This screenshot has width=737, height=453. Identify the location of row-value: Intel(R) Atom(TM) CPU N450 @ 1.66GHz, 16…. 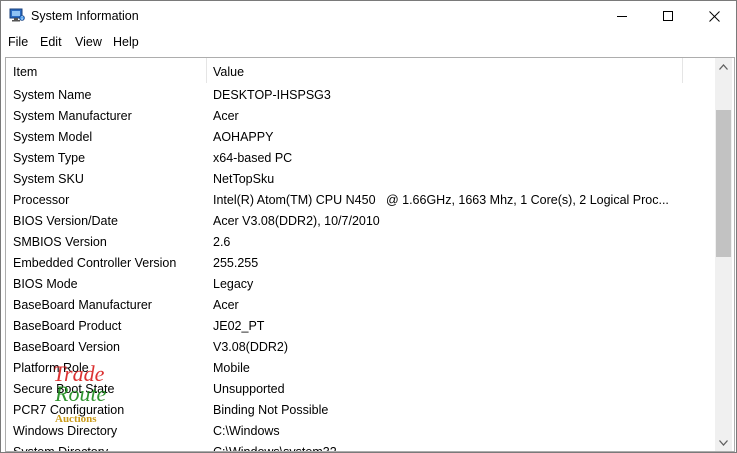
(441, 200).